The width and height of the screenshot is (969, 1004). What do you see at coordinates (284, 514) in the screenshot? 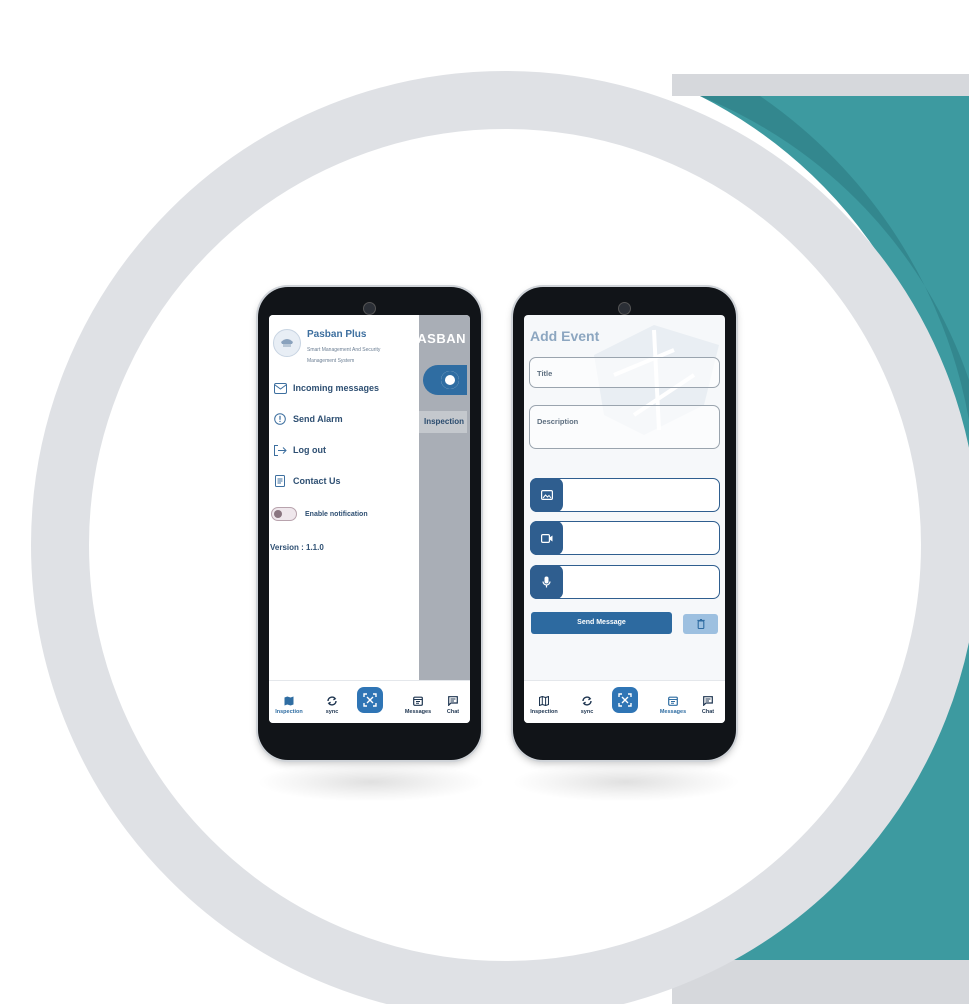
I see `notification-switch` at bounding box center [284, 514].